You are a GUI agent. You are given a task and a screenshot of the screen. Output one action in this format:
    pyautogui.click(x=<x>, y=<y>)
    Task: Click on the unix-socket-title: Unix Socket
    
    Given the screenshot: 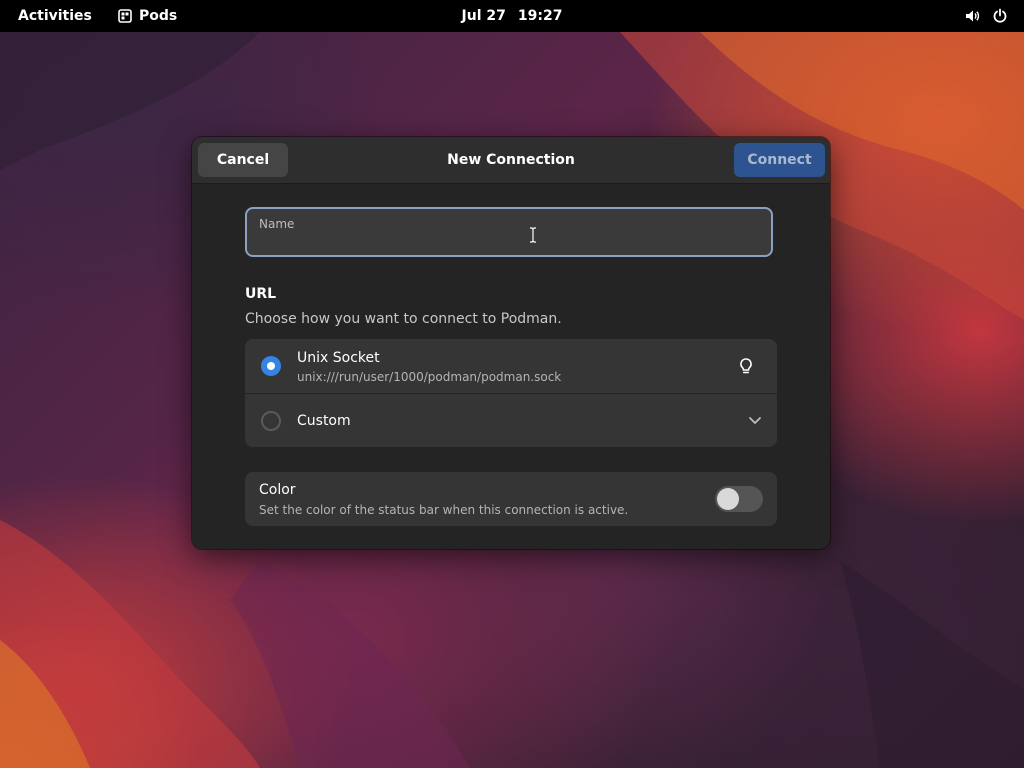 What is the action you would take?
    pyautogui.click(x=338, y=358)
    